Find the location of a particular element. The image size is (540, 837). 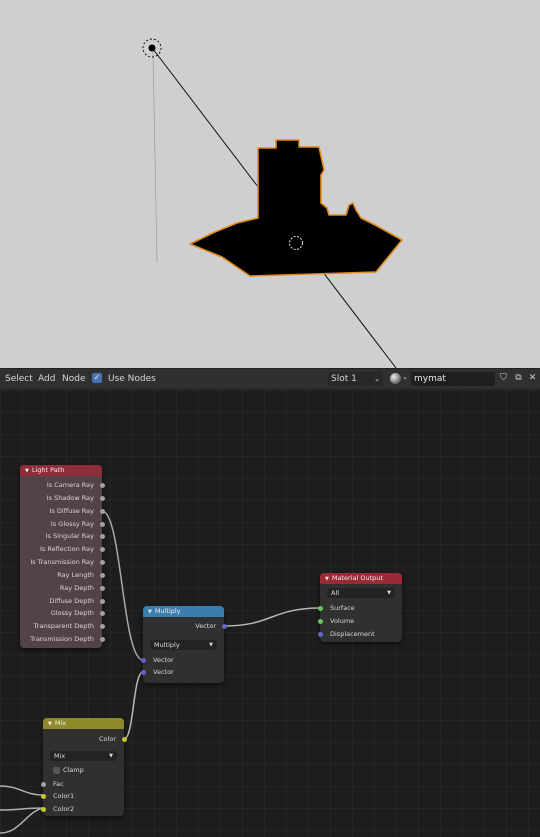

clamp-row: Clamp is located at coordinates (83, 770).